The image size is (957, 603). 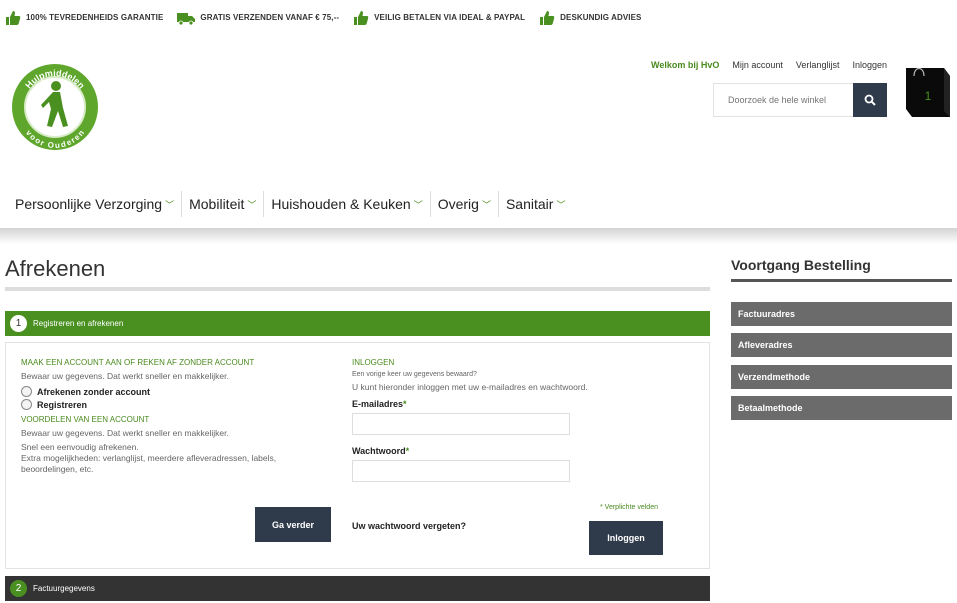 I want to click on nav-shadow, so click(x=478, y=236).